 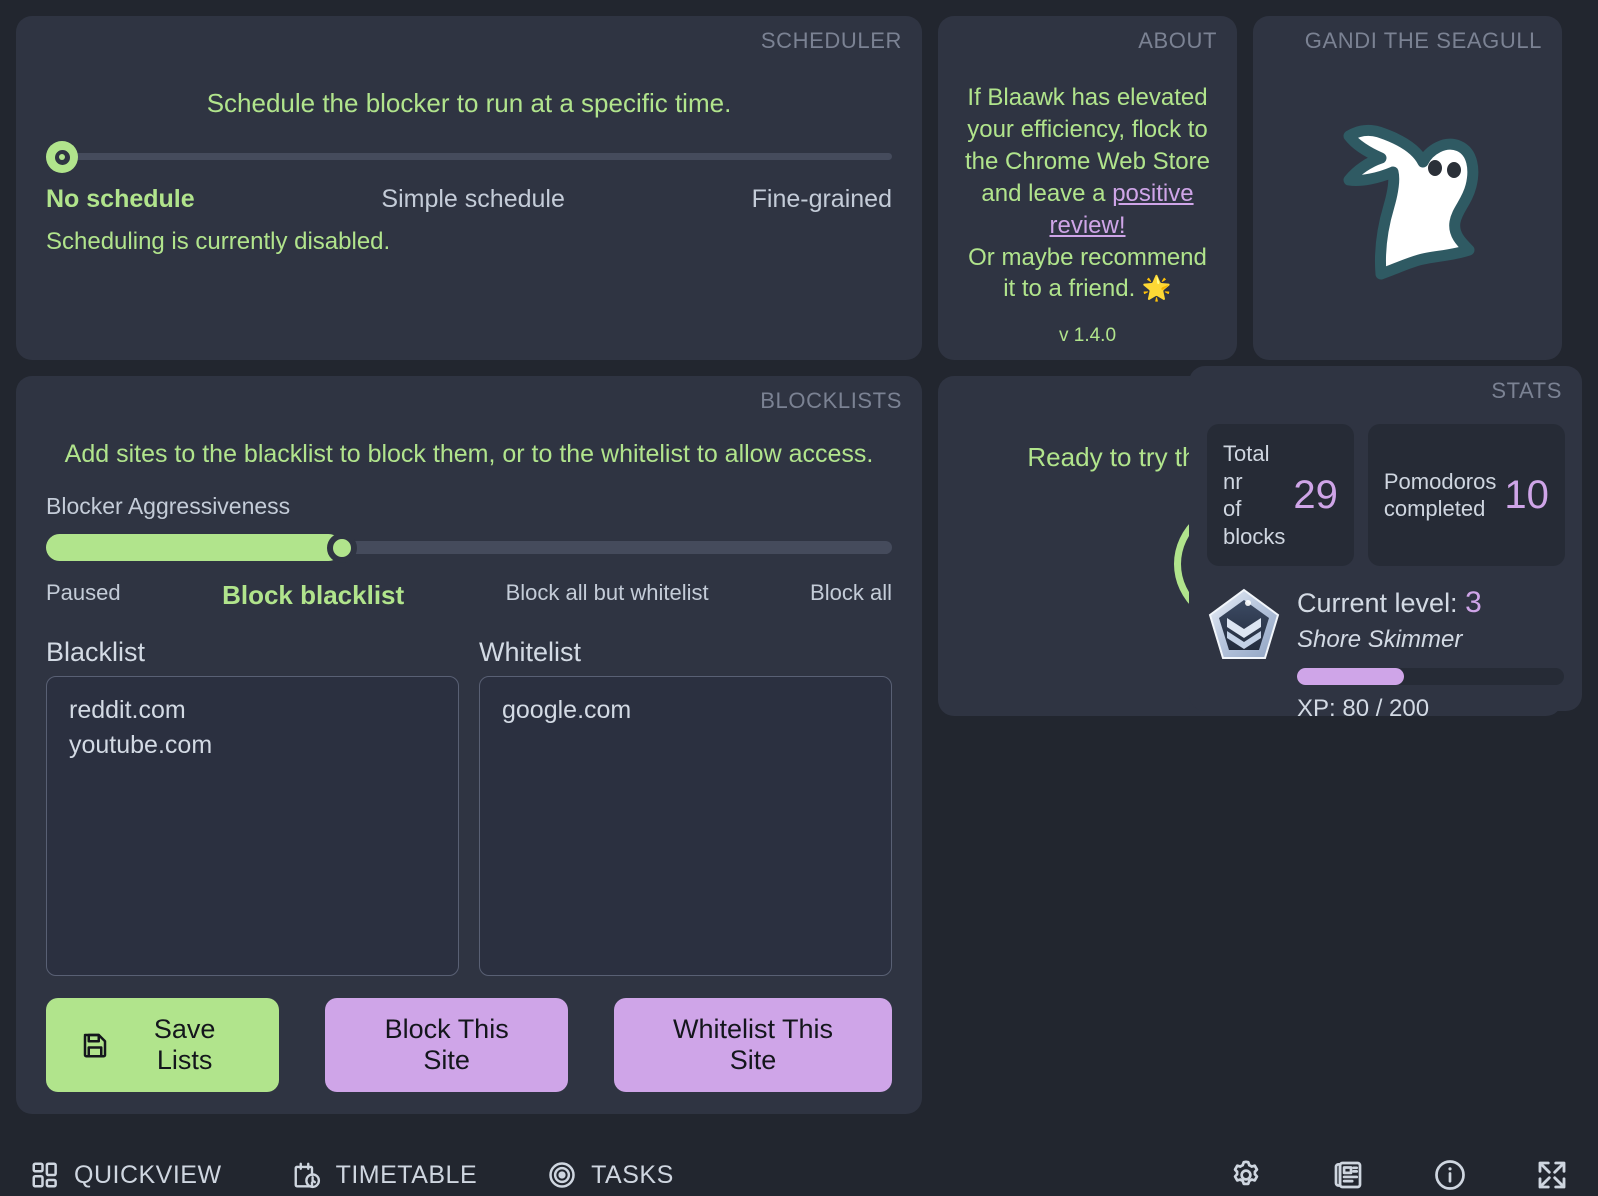 I want to click on fullscreen-expand-icon, so click(x=1552, y=1175).